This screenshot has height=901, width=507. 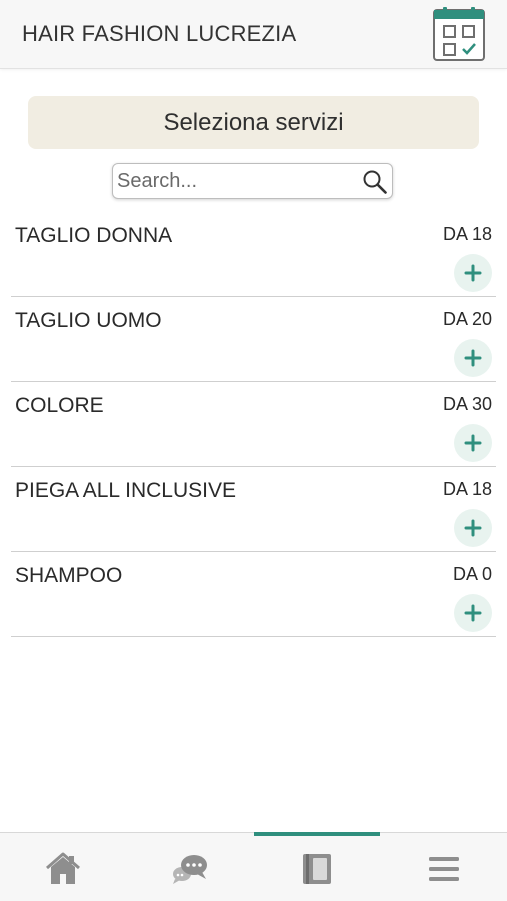 I want to click on service-name: TAGLIO UOMO, so click(x=88, y=320).